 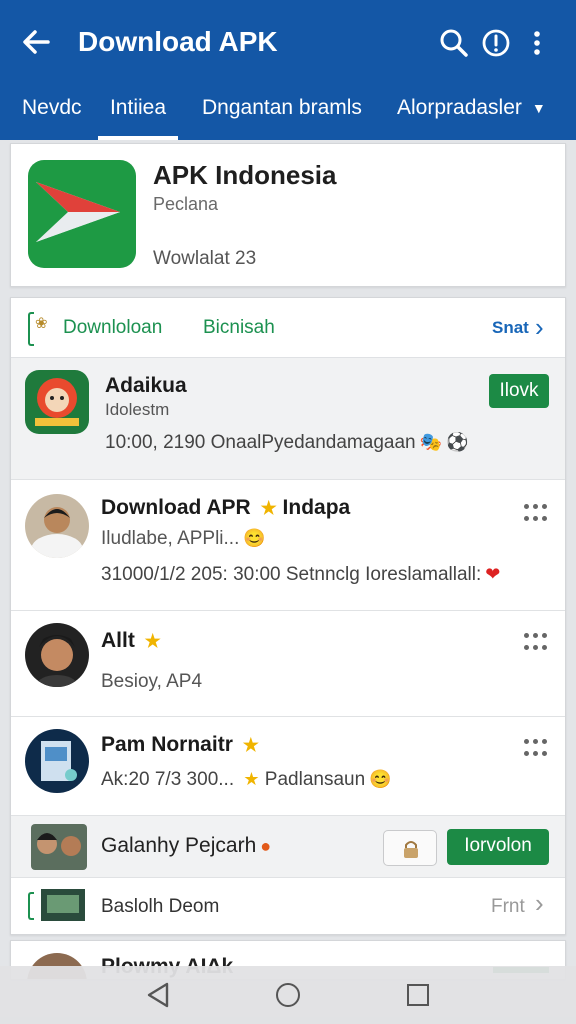 I want to click on tab-intiiea: Intiiea, so click(x=138, y=118).